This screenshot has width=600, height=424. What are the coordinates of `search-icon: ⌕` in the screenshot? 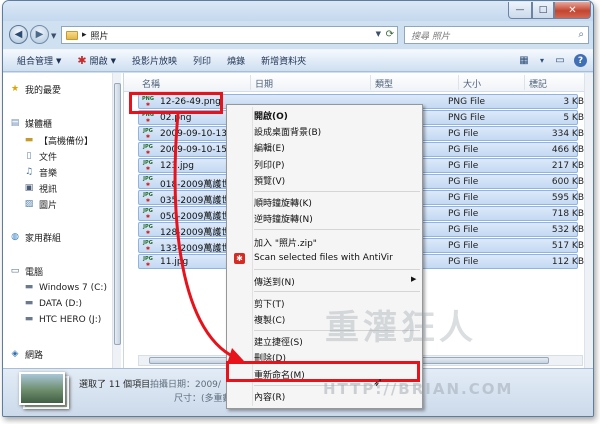 It's located at (581, 34).